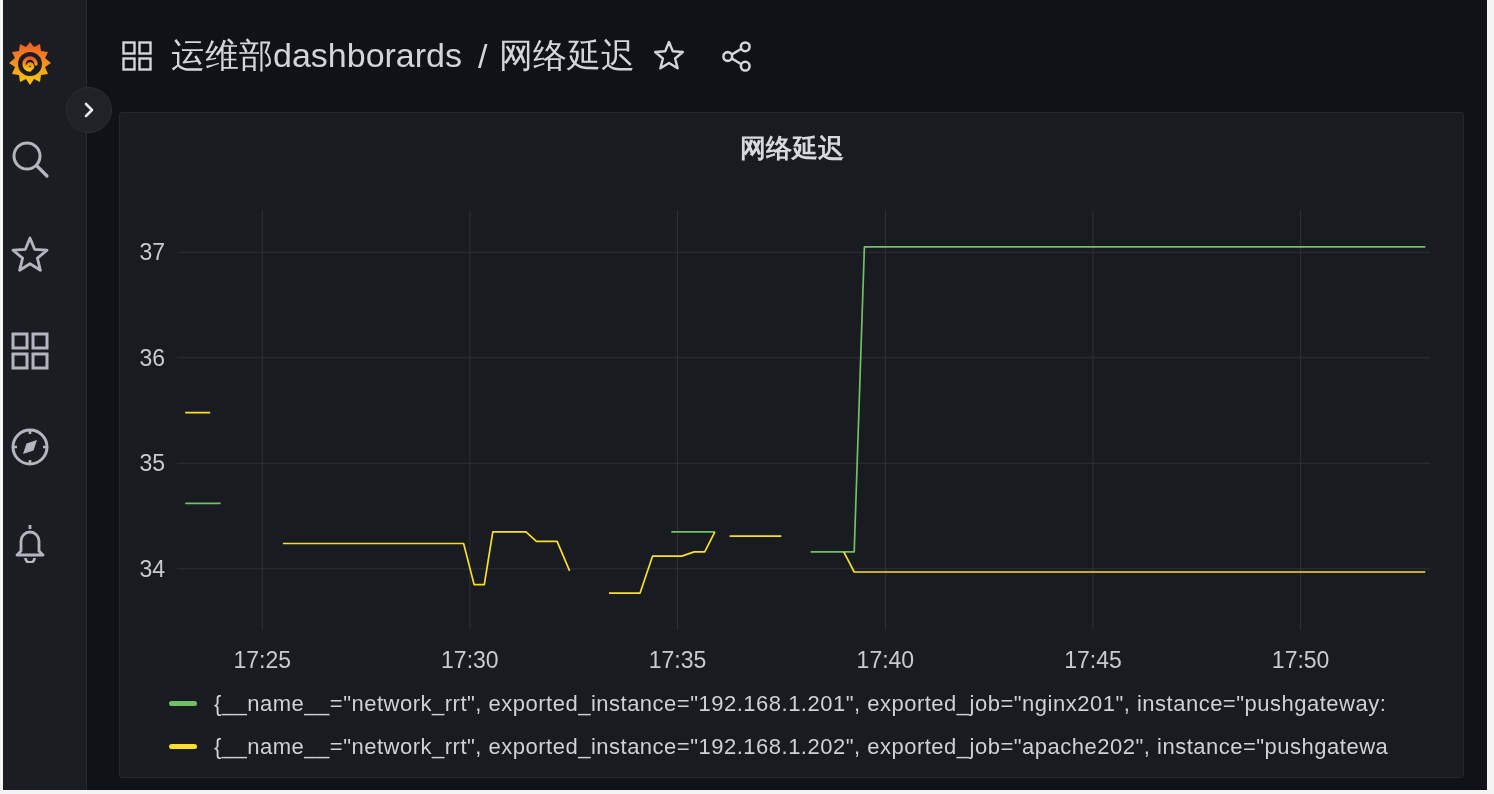 The image size is (1494, 794). What do you see at coordinates (30, 543) in the screenshot?
I see `bell-icon` at bounding box center [30, 543].